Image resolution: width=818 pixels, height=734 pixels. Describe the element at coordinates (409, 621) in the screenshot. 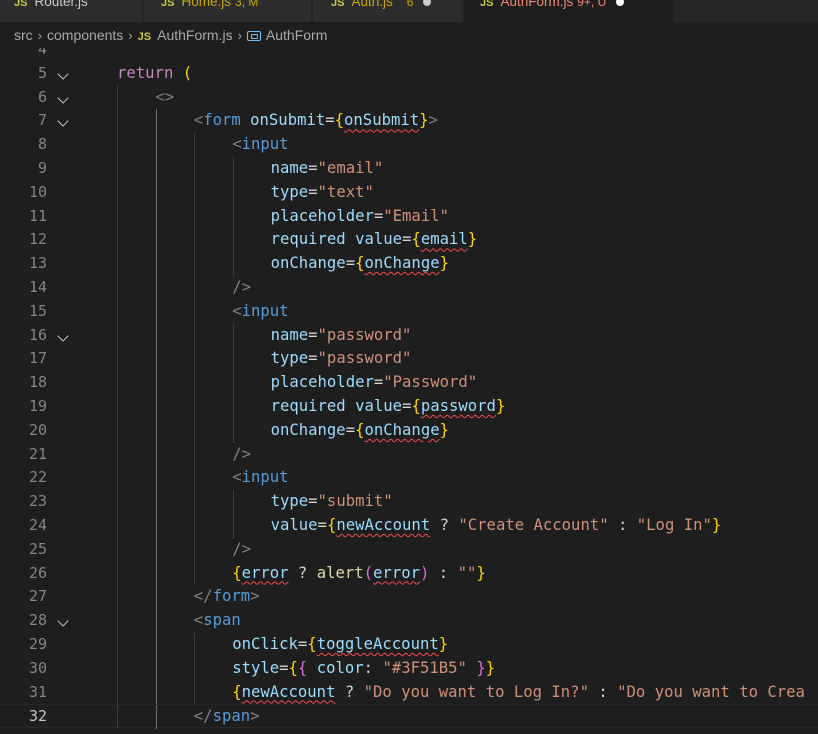

I see `code-line: 28 <span` at that location.